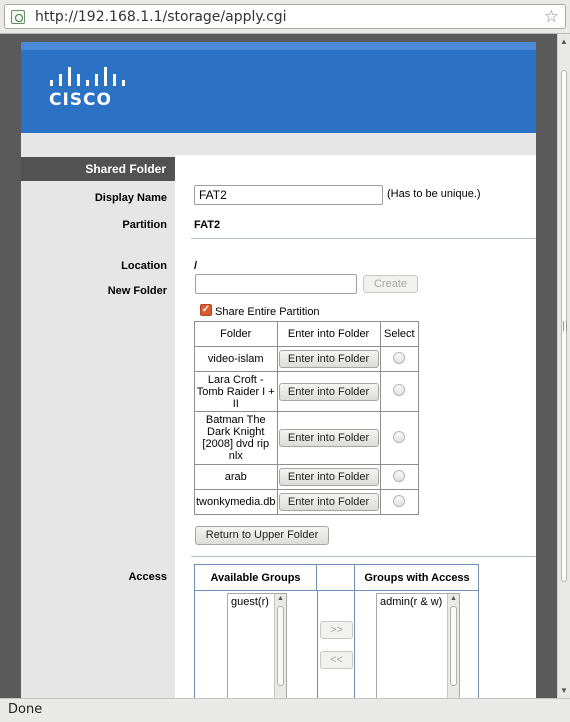  Describe the element at coordinates (399, 334) in the screenshot. I see `select-header: Select` at that location.